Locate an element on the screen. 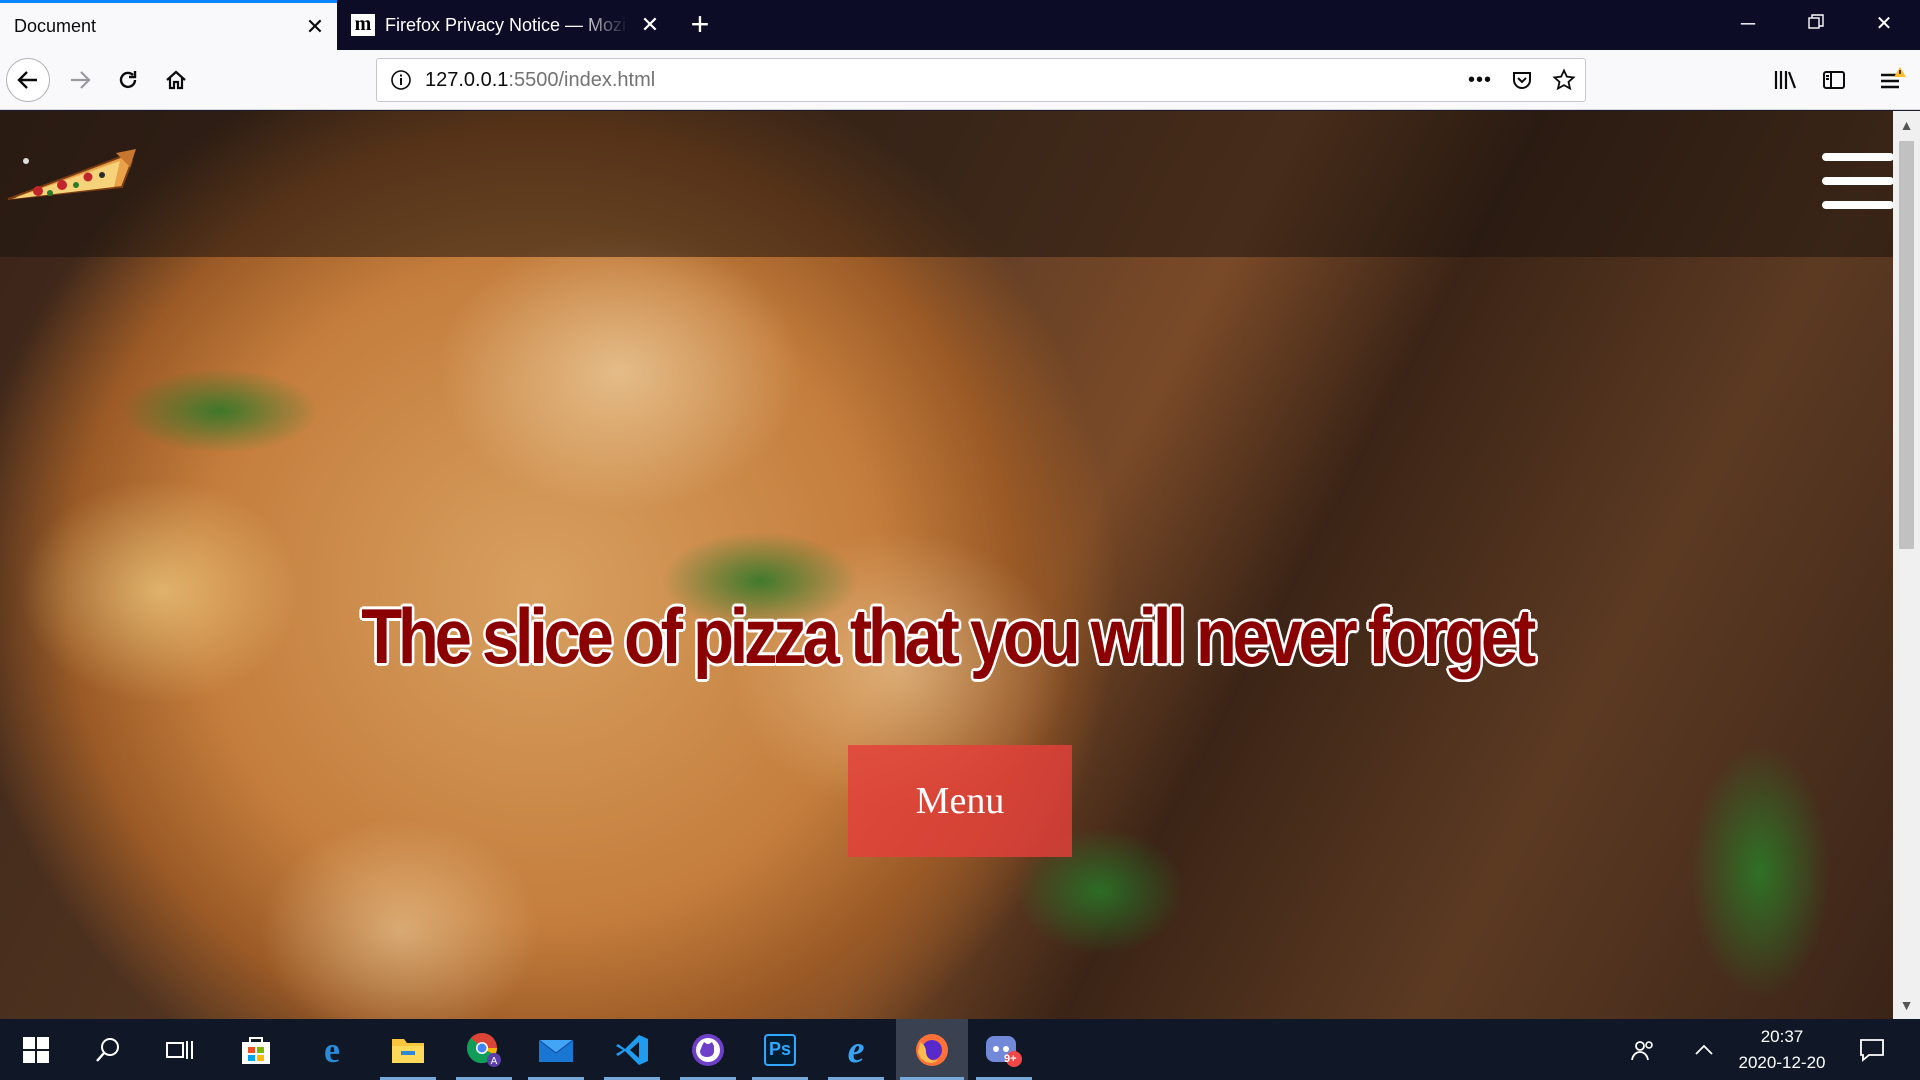 This screenshot has height=1080, width=1920. pocket-button is located at coordinates (1522, 80).